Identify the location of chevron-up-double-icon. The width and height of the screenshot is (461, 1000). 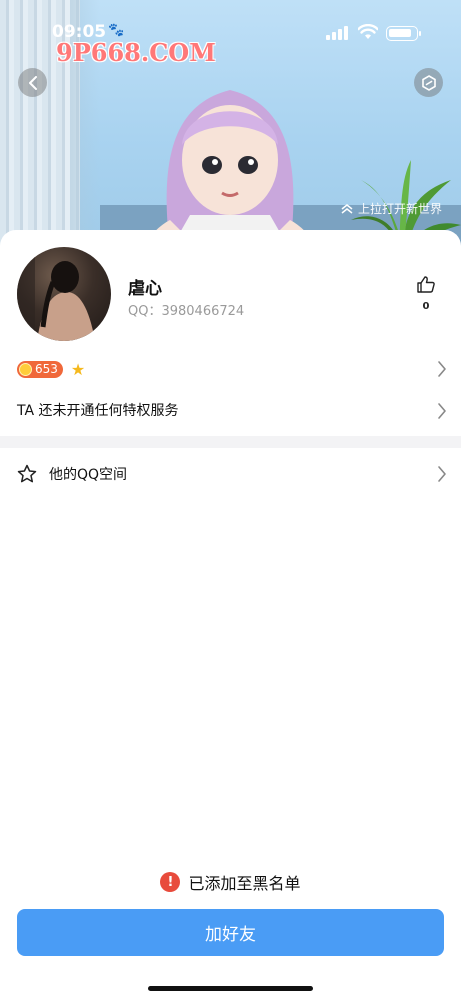
(347, 208).